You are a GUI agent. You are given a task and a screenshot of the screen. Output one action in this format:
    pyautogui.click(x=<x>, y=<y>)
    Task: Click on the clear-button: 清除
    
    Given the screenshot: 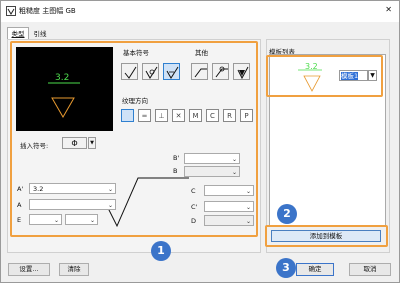 What is the action you would take?
    pyautogui.click(x=74, y=269)
    